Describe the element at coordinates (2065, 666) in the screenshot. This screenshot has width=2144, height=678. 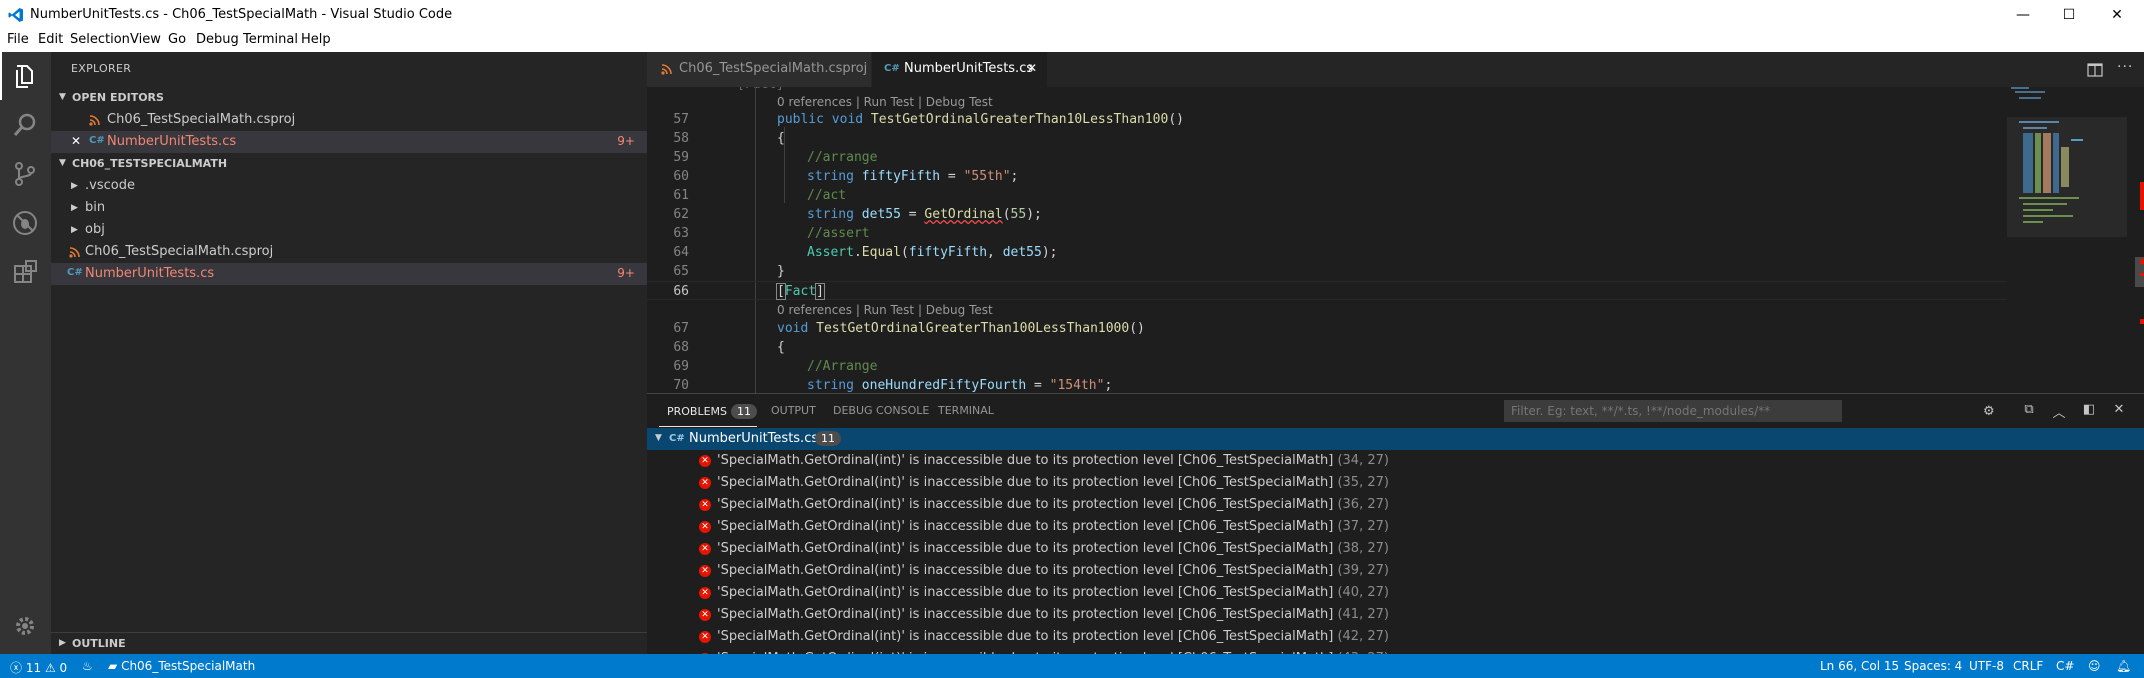
I see `language-mode: C#` at that location.